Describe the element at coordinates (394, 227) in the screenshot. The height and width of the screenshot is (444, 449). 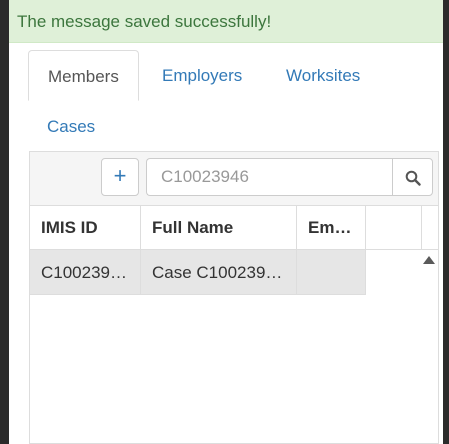
I see `column-header-filler` at that location.